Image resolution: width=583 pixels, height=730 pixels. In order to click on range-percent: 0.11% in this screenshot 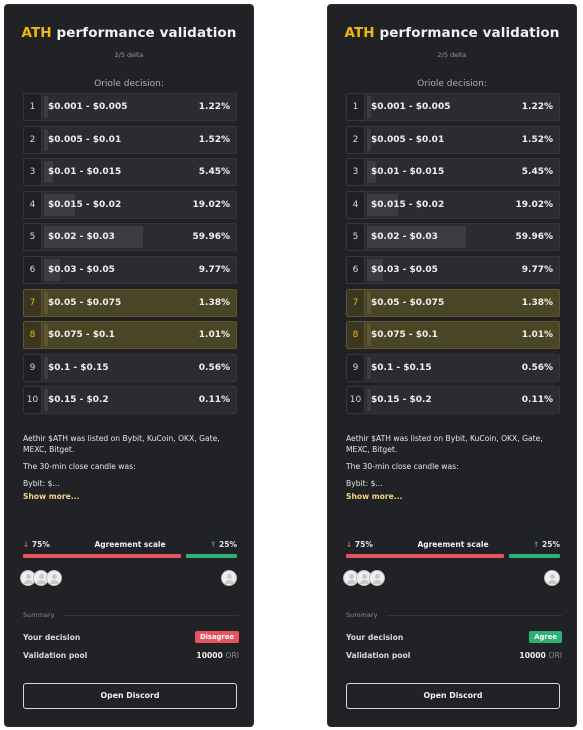, I will do `click(537, 400)`.